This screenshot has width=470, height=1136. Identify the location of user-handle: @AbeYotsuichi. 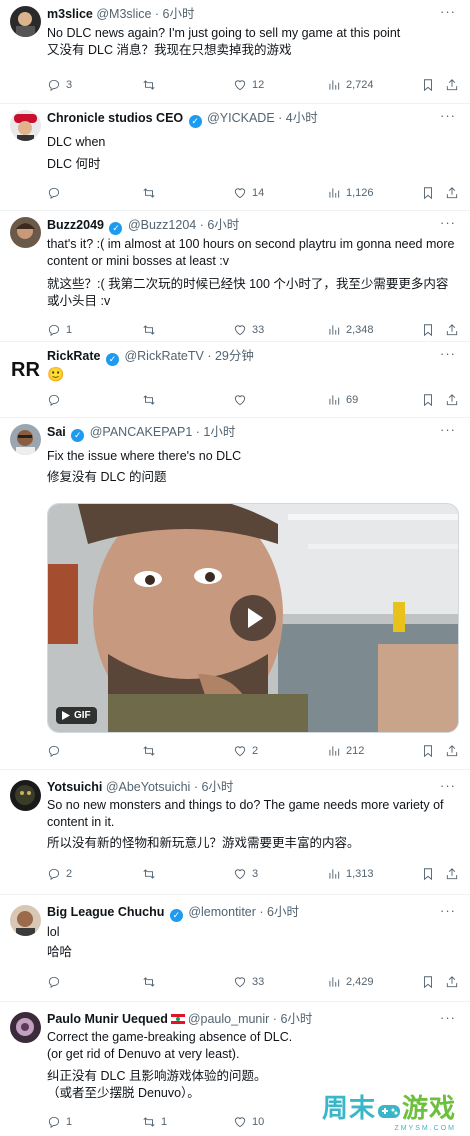
(148, 787).